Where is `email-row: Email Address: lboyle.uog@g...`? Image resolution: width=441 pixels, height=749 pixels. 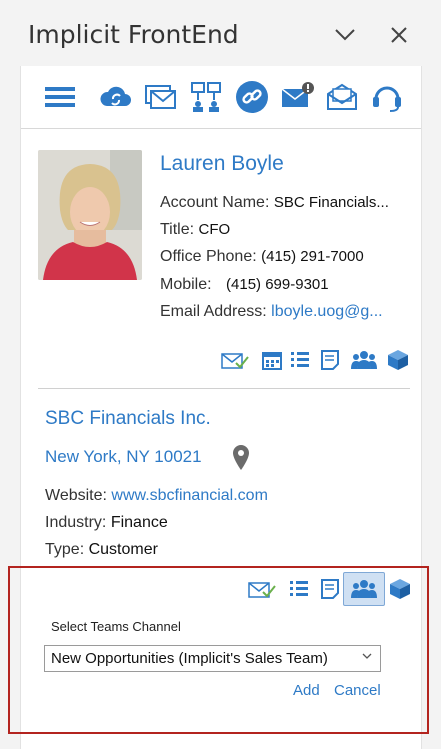
email-row: Email Address: lboyle.uog@g... is located at coordinates (271, 312).